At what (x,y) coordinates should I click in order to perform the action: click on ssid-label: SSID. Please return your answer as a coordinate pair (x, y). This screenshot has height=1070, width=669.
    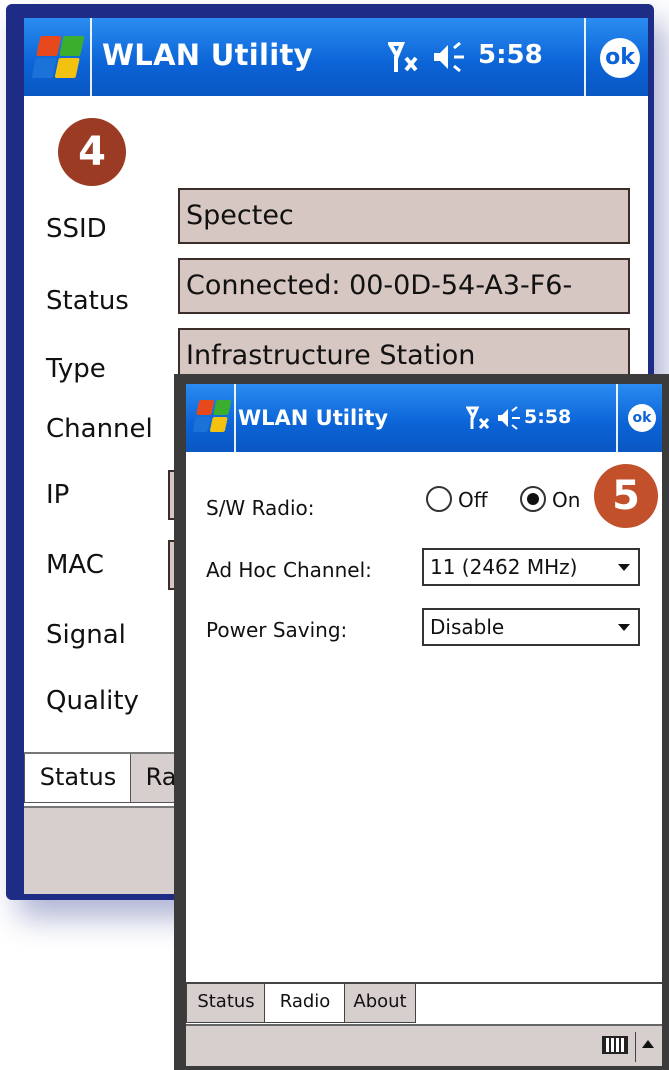
    Looking at the image, I should click on (76, 229).